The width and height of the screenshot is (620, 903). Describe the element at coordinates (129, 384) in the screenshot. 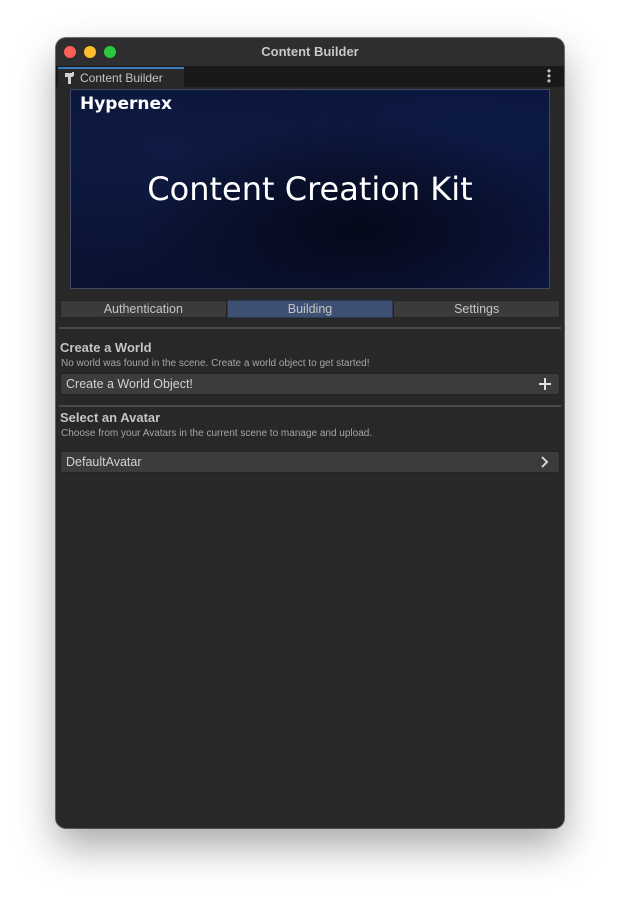

I see `create-world-object-label: Create a World Object!` at that location.